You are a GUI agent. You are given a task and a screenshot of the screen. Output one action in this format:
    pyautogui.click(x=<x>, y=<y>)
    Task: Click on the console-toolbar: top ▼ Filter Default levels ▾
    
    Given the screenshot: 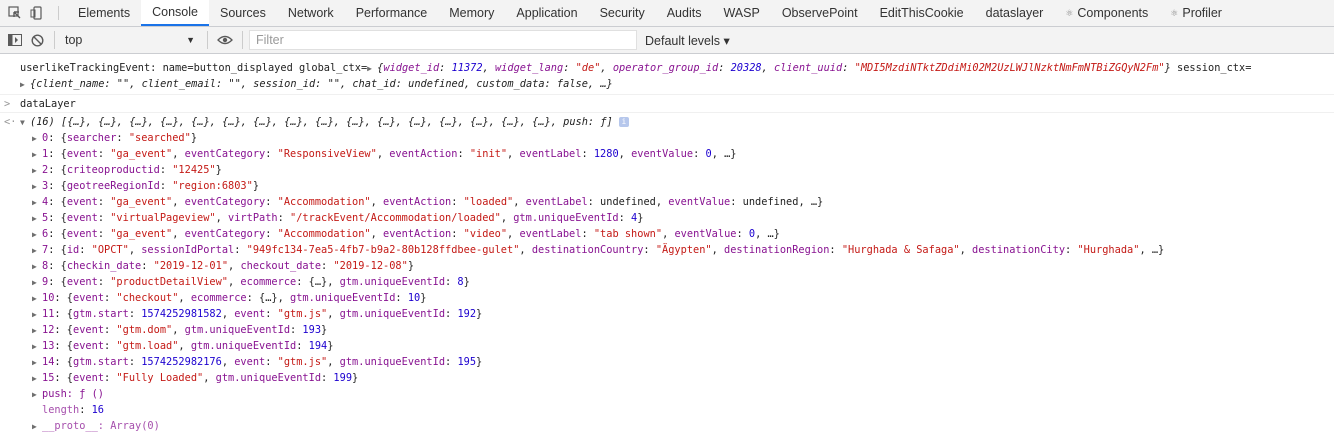 What is the action you would take?
    pyautogui.click(x=667, y=40)
    